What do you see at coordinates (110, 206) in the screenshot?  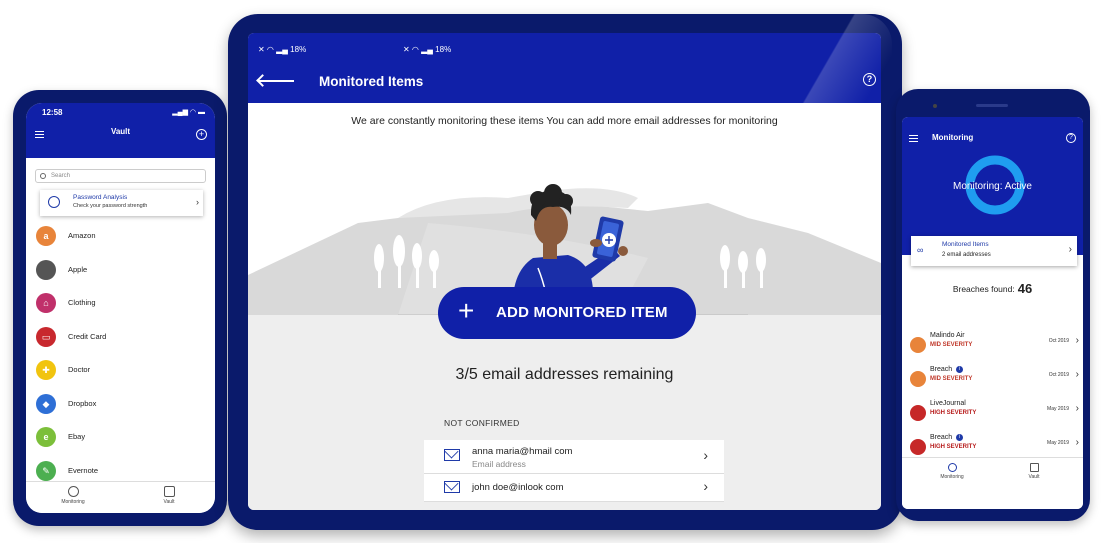 I see `analysis-subtitle: Check your password strength` at bounding box center [110, 206].